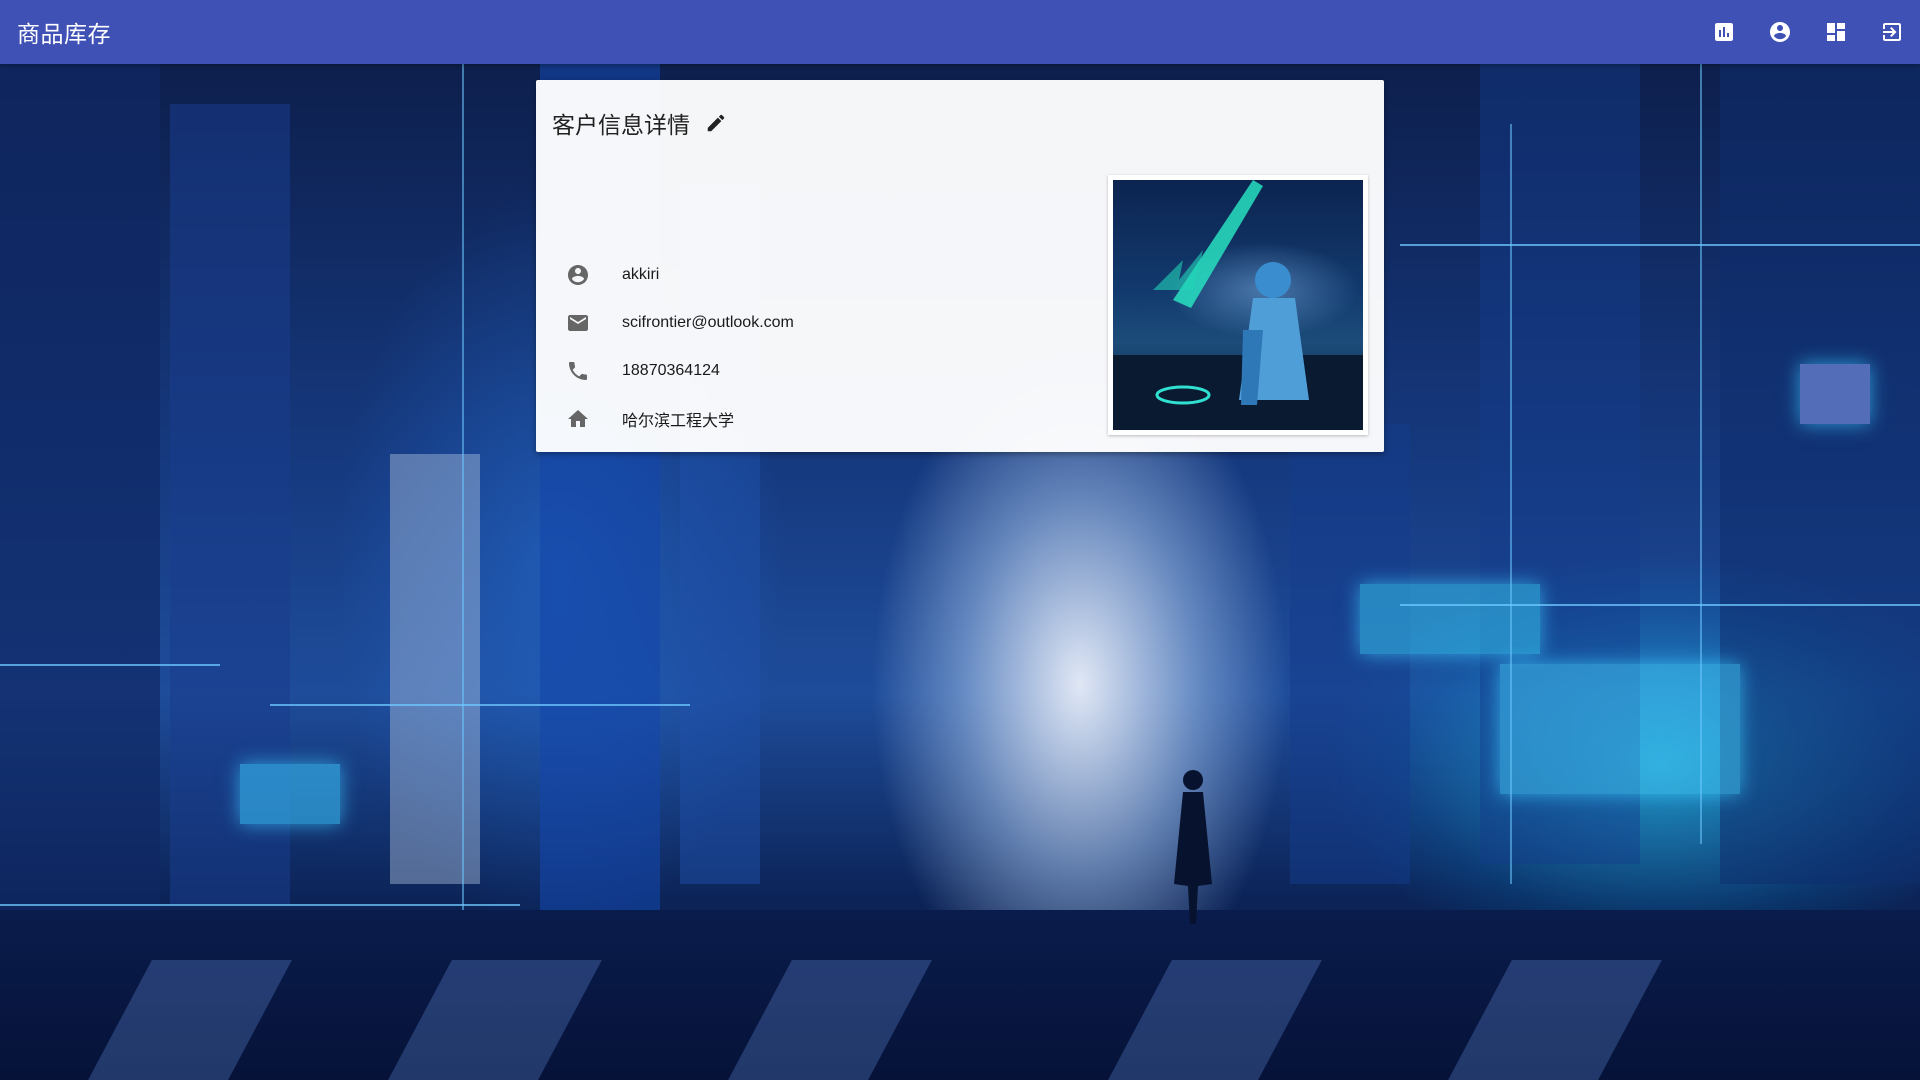  What do you see at coordinates (578, 418) in the screenshot?
I see `home-icon` at bounding box center [578, 418].